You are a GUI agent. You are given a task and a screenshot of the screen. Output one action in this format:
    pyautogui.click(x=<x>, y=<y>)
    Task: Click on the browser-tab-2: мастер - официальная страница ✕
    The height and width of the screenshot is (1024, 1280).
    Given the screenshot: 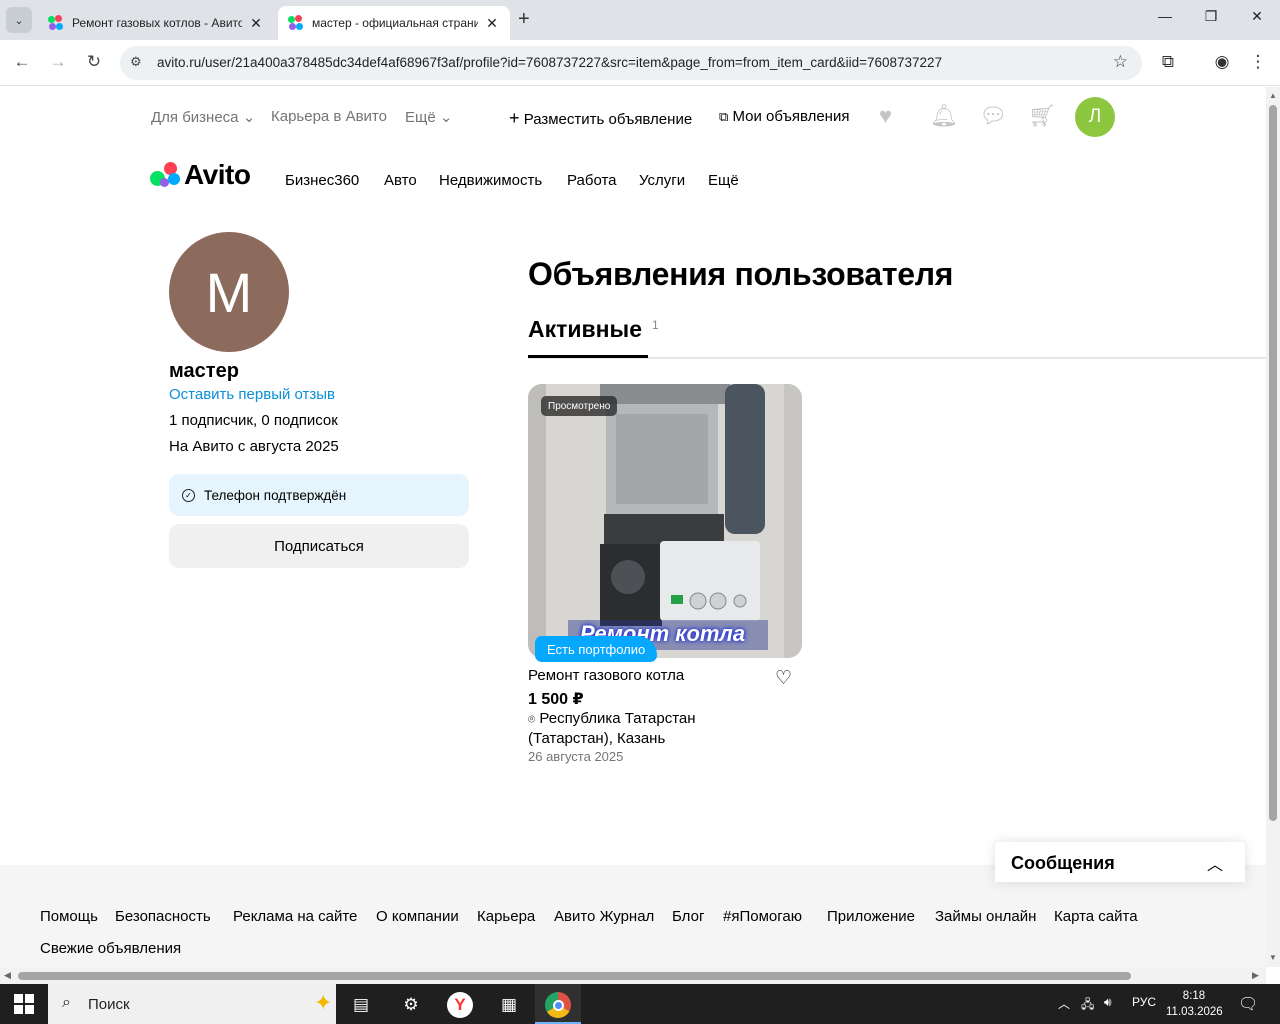 What is the action you would take?
    pyautogui.click(x=394, y=23)
    